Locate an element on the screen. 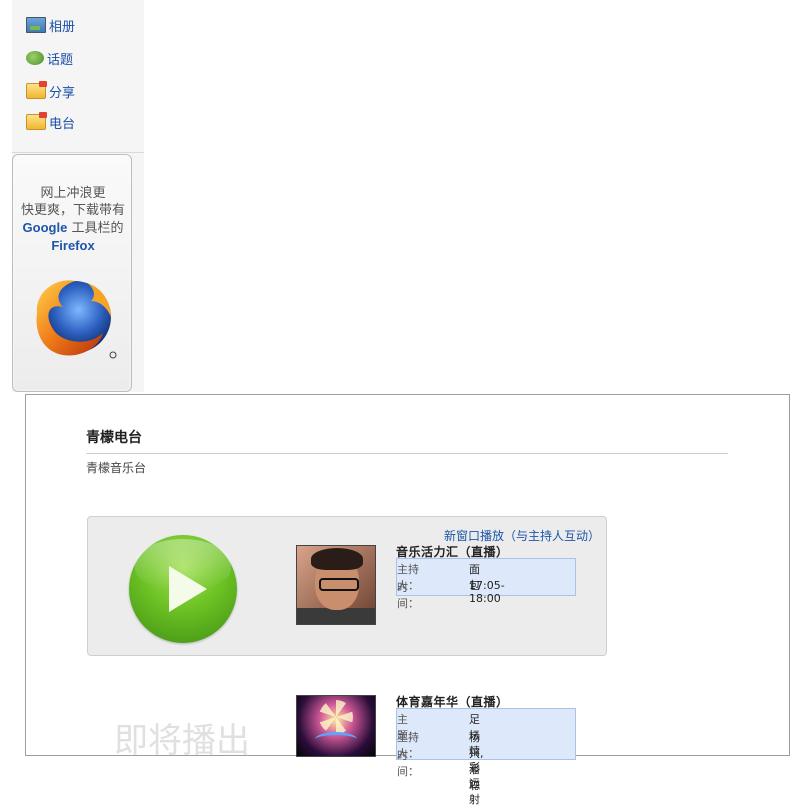  next-show-photo is located at coordinates (336, 726).